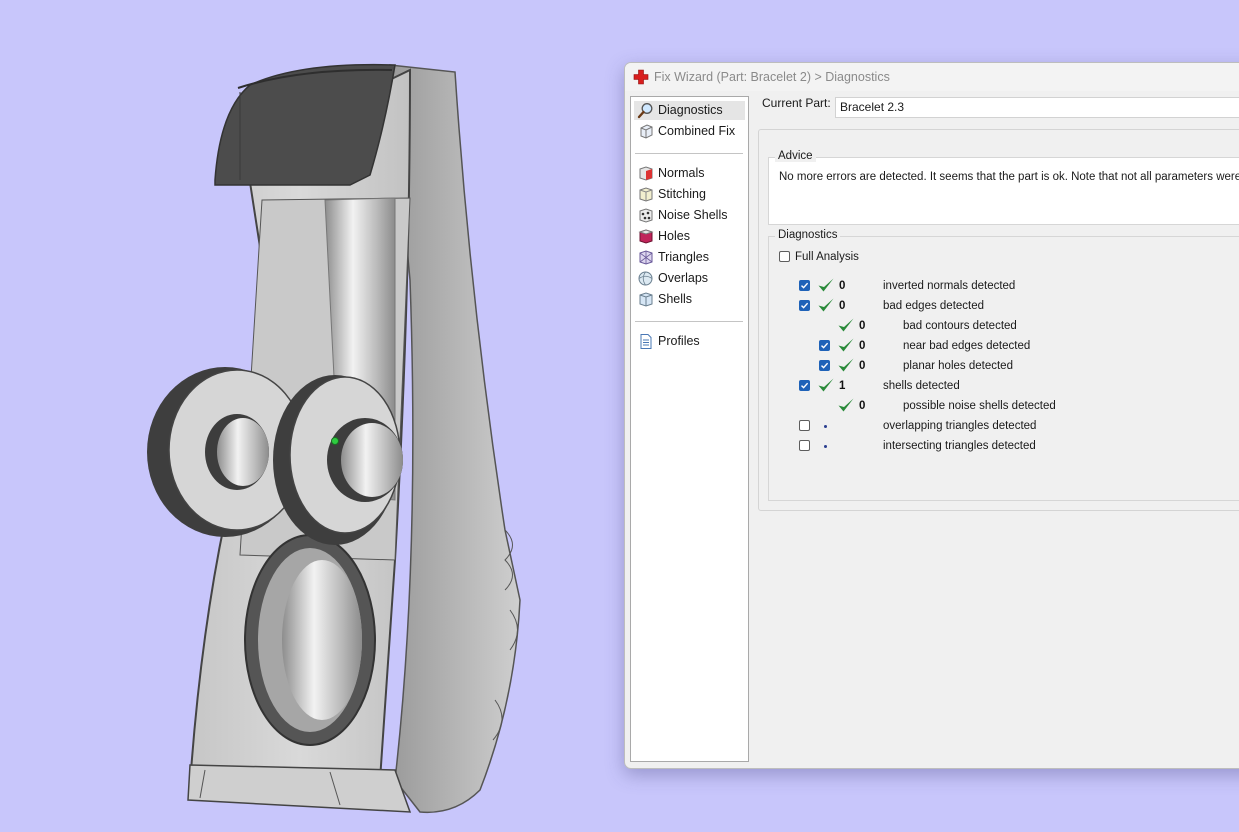  I want to click on current-part-field: Bracelet 2.3, so click(1037, 107).